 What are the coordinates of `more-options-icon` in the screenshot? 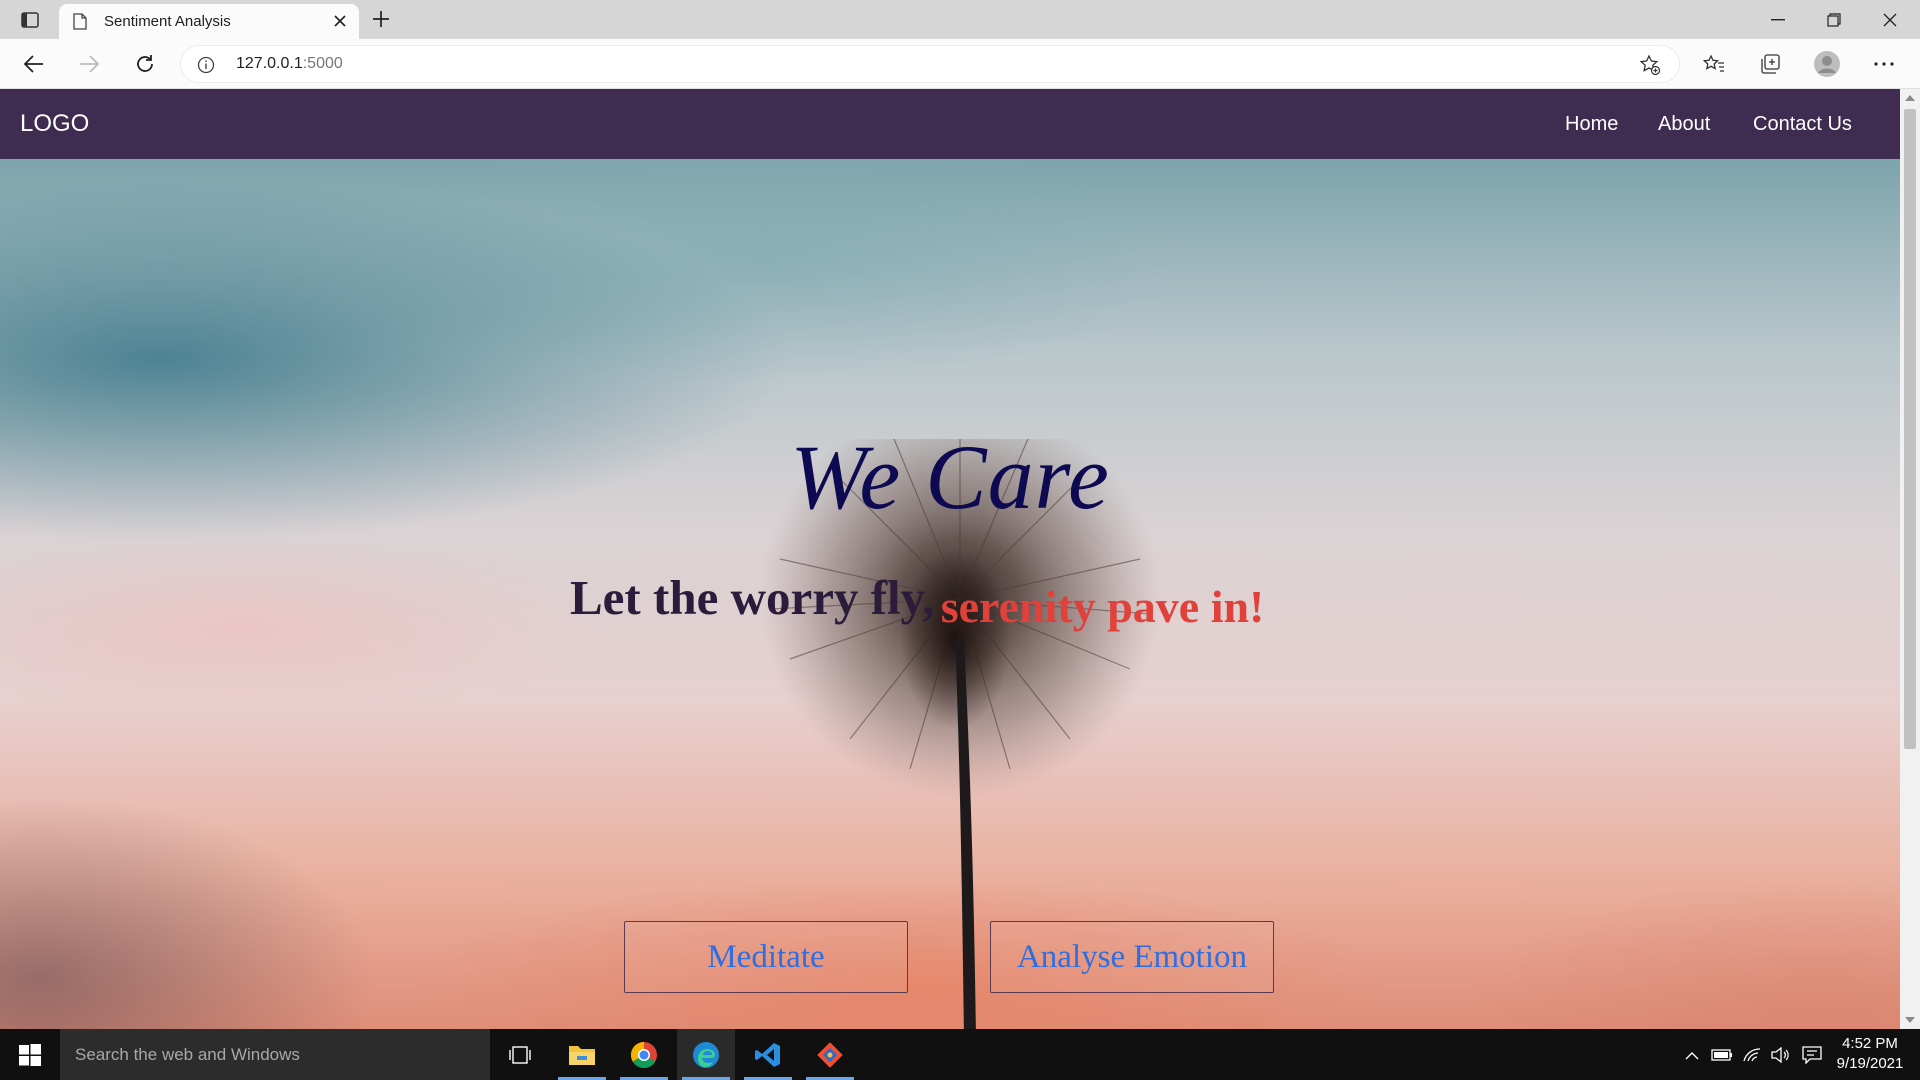 It's located at (1884, 64).